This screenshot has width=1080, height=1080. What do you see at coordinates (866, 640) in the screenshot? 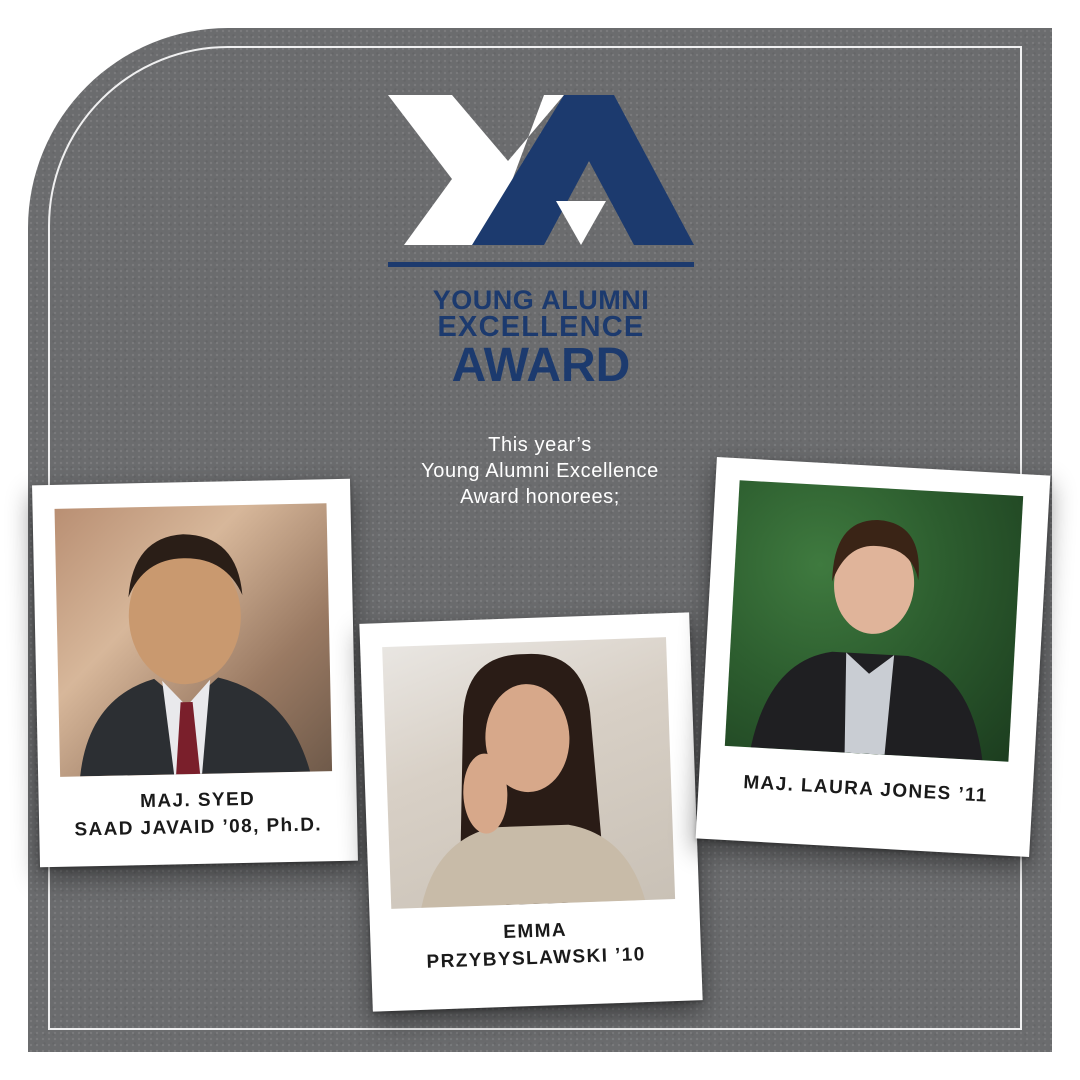
I see `portrait-woman-ivy-background` at bounding box center [866, 640].